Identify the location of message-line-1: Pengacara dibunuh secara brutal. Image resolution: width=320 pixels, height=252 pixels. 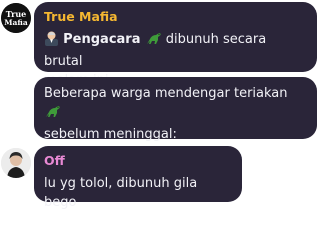
(175, 50).